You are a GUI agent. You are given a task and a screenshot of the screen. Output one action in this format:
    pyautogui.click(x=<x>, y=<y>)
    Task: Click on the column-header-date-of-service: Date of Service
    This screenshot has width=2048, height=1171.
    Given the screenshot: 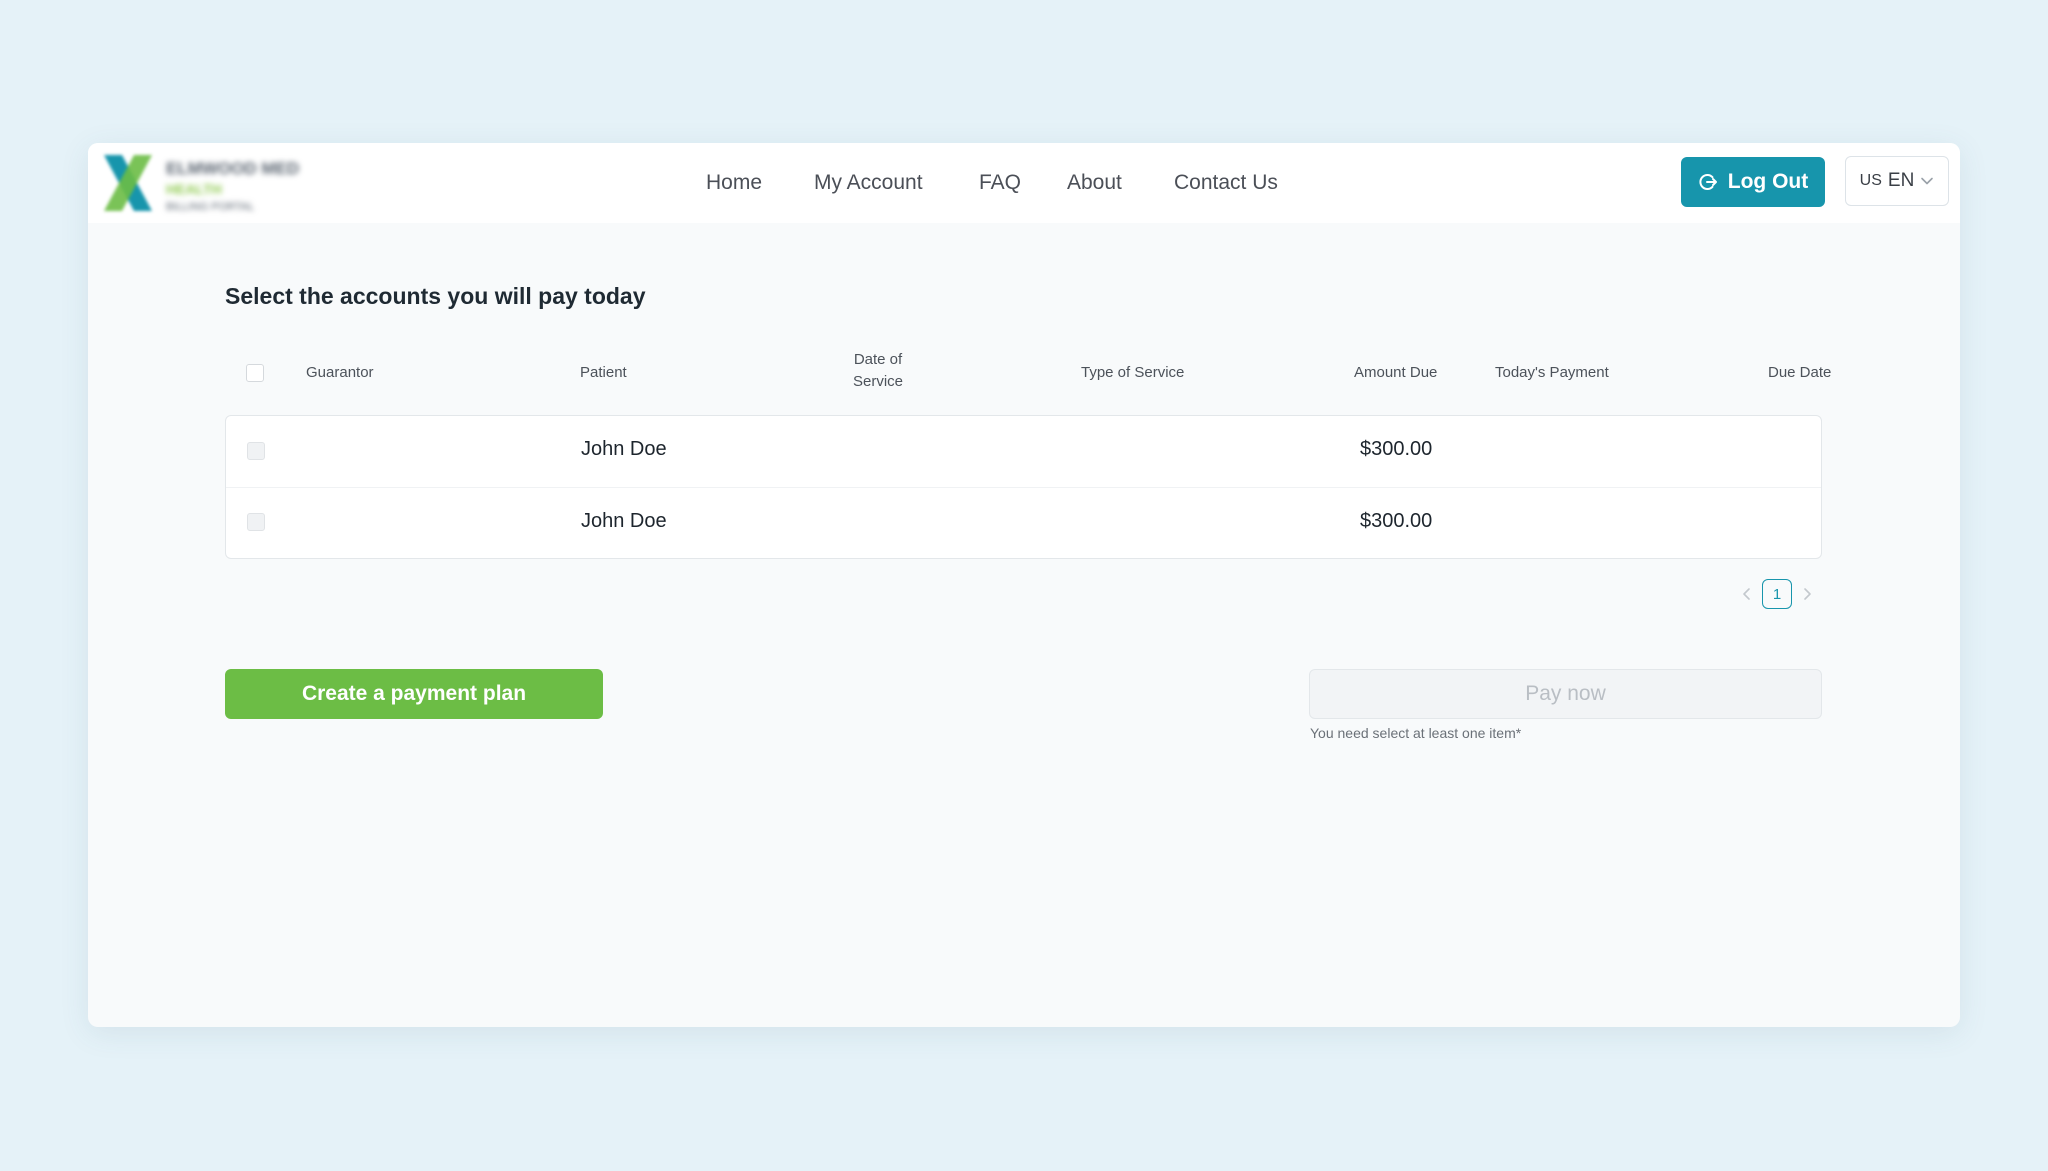 What is the action you would take?
    pyautogui.click(x=878, y=371)
    